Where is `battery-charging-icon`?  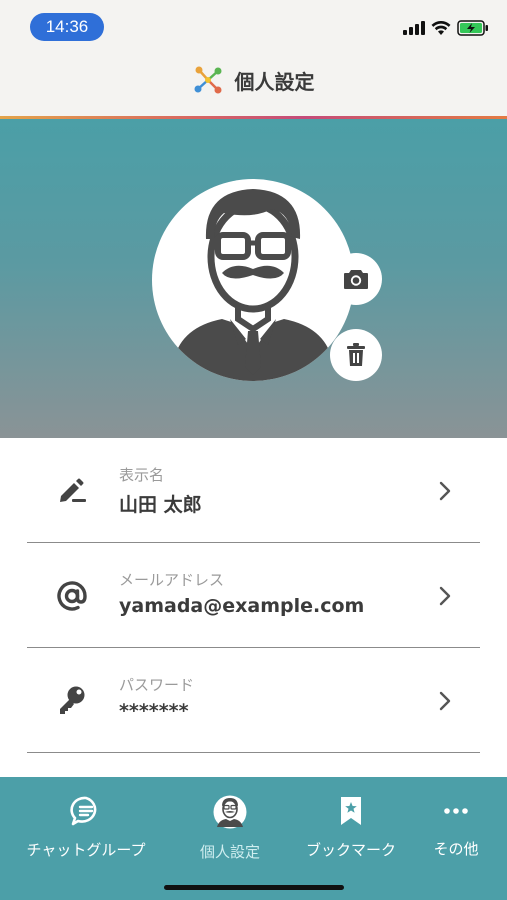
battery-charging-icon is located at coordinates (472, 28).